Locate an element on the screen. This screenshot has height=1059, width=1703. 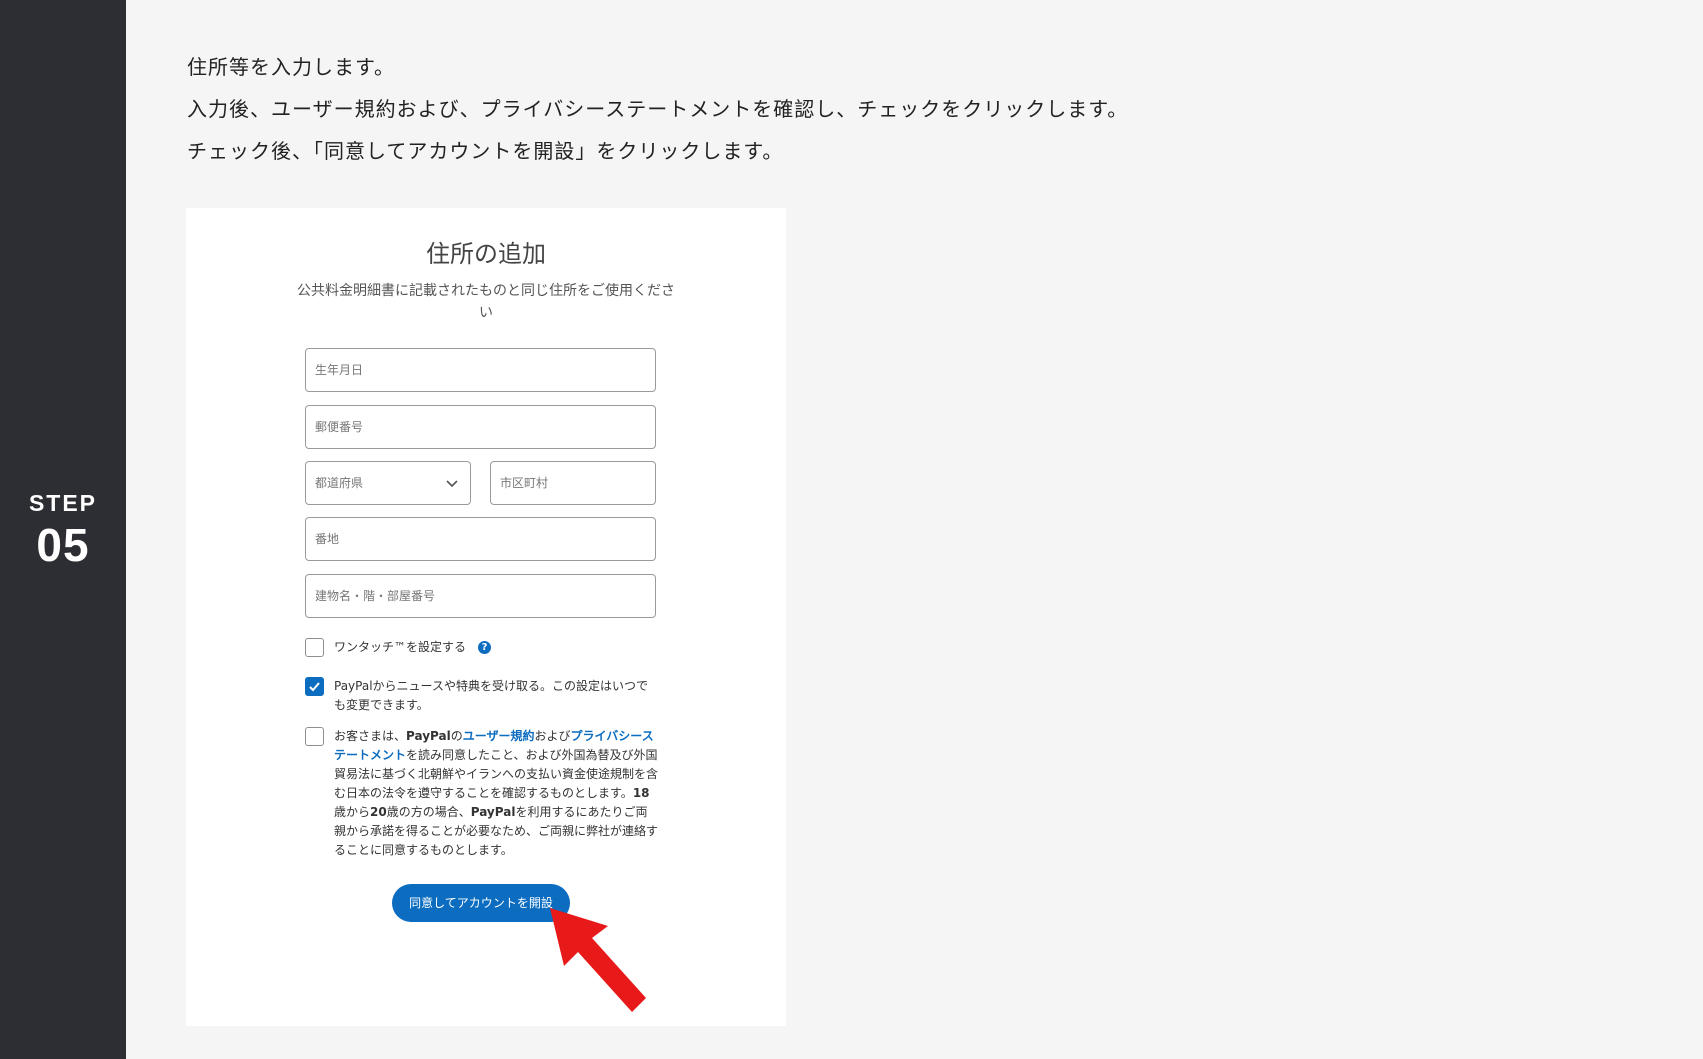
form-subtitle: 公共料金明細書に記載されたものと同じ住所をご使用ください is located at coordinates (486, 302).